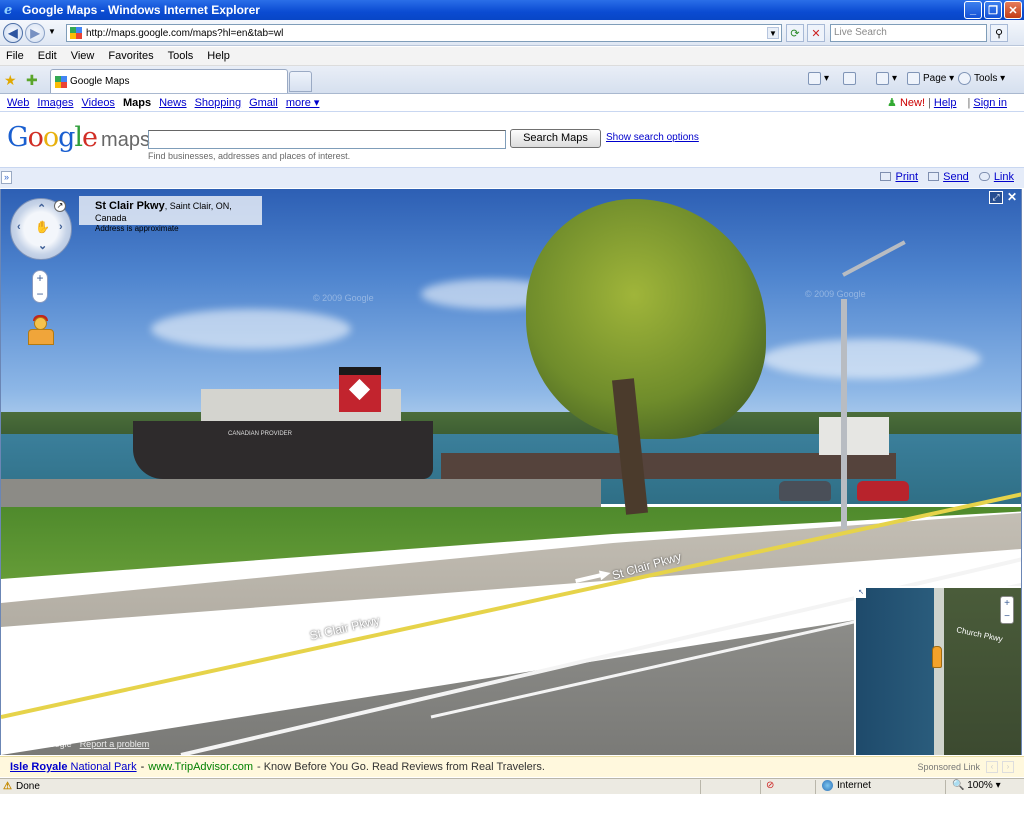 The image size is (1024, 820). Describe the element at coordinates (18, 103) in the screenshot. I see `gbar-web: Web` at that location.